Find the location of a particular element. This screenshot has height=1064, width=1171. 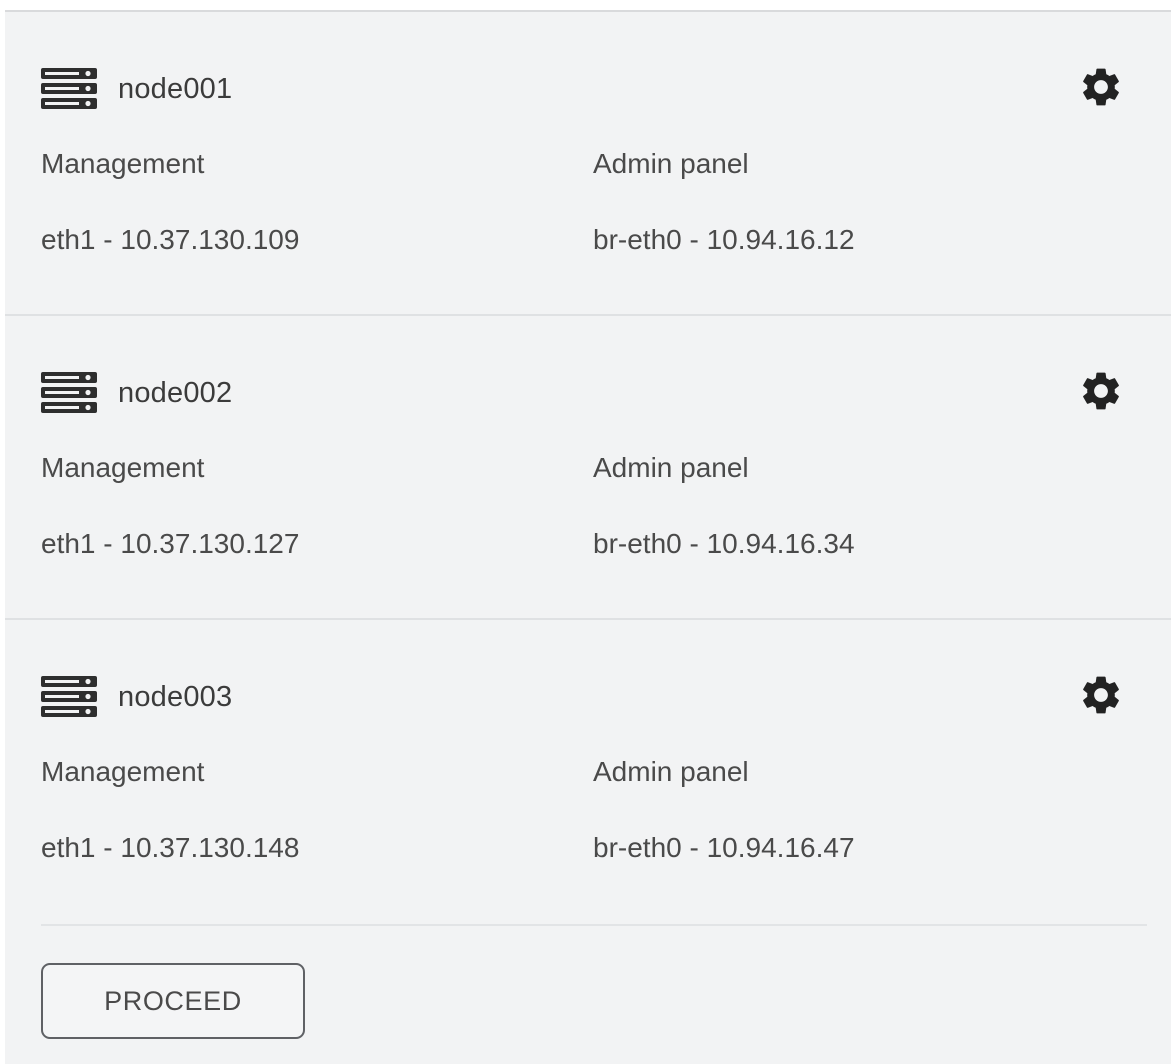

proceed-button: PROCEED is located at coordinates (173, 1001).